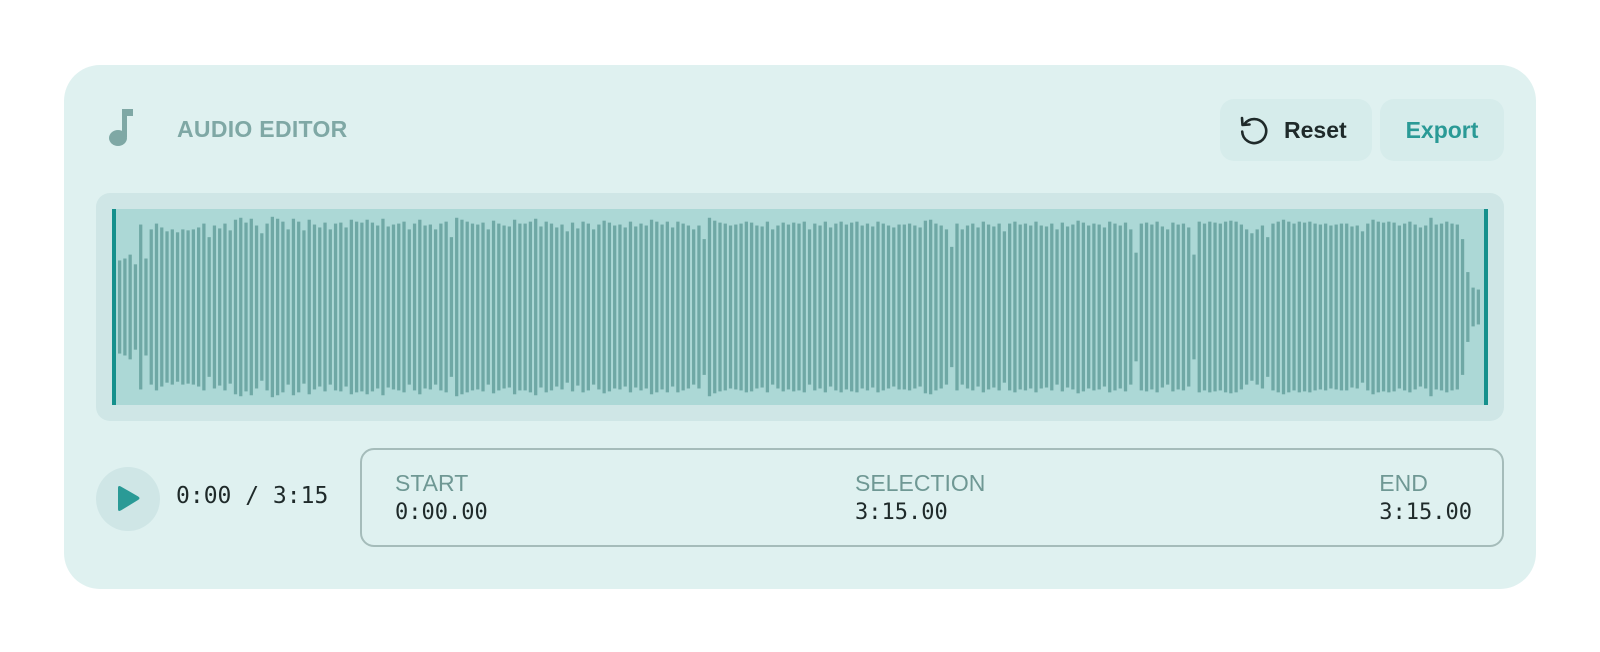  What do you see at coordinates (262, 129) in the screenshot?
I see `editor-title: AUDIO EDITOR` at bounding box center [262, 129].